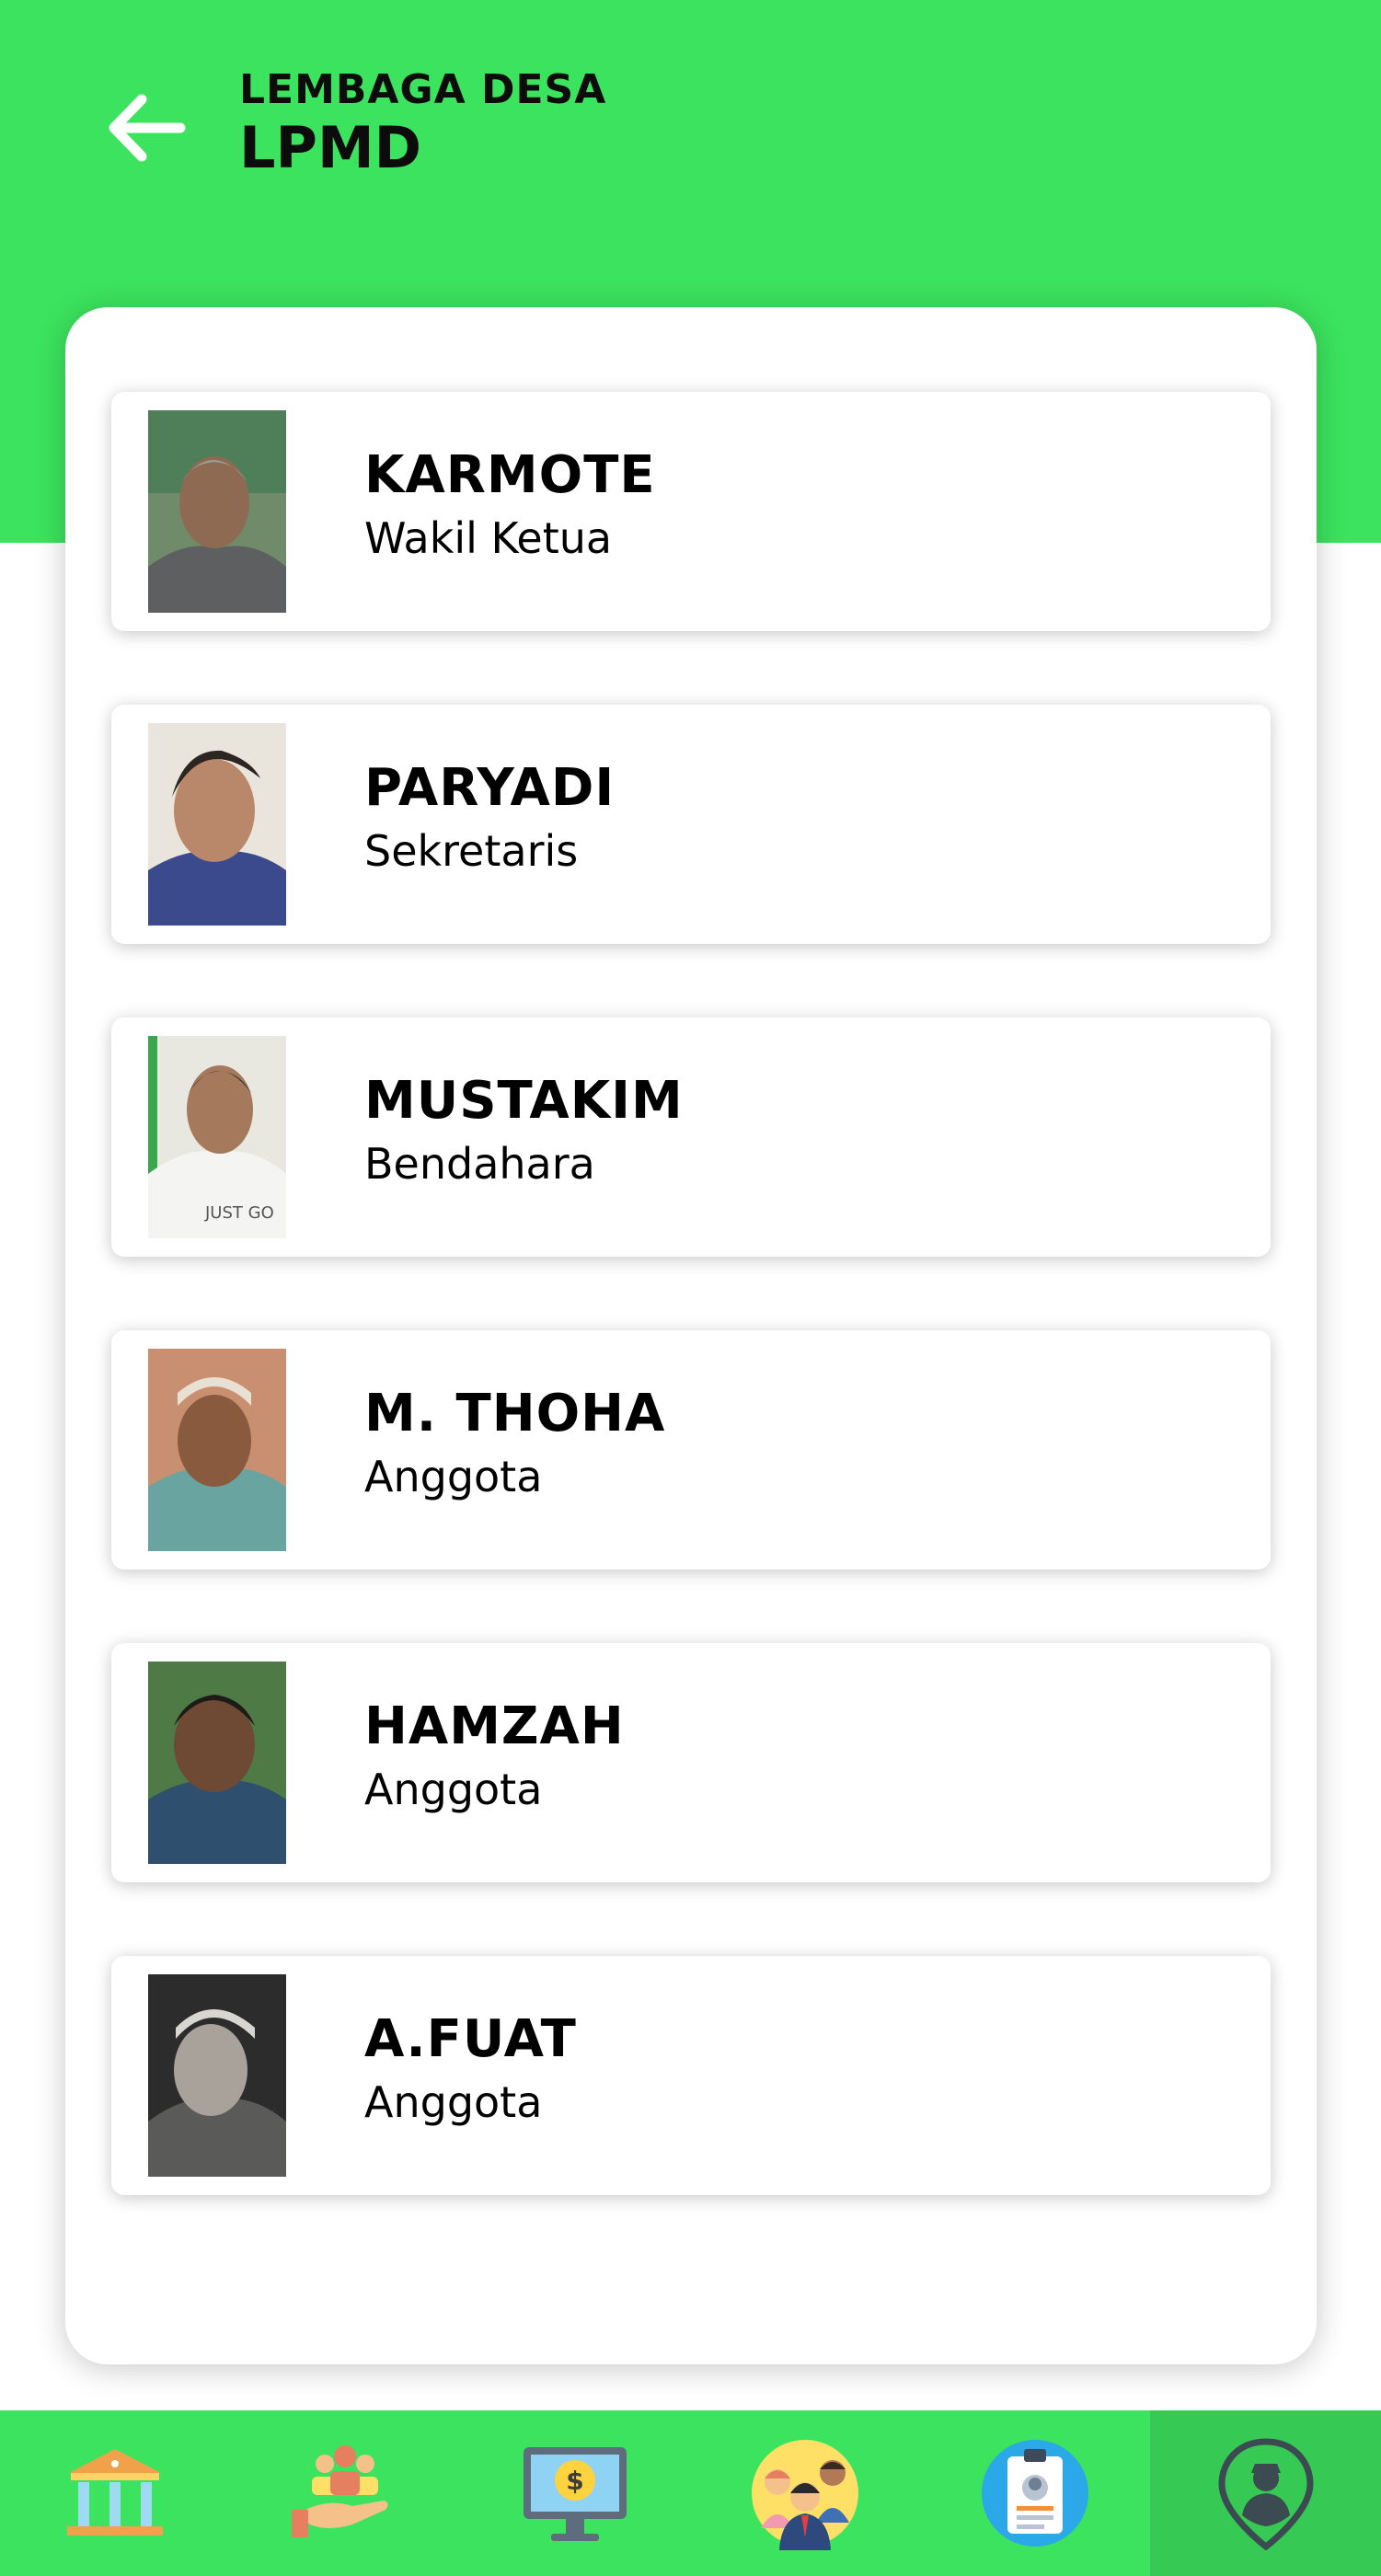  I want to click on member-photo: JUST GO, so click(217, 1137).